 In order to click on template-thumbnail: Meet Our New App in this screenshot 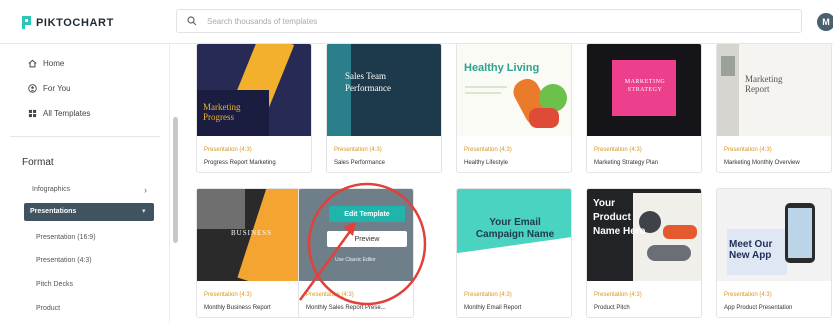, I will do `click(774, 235)`.